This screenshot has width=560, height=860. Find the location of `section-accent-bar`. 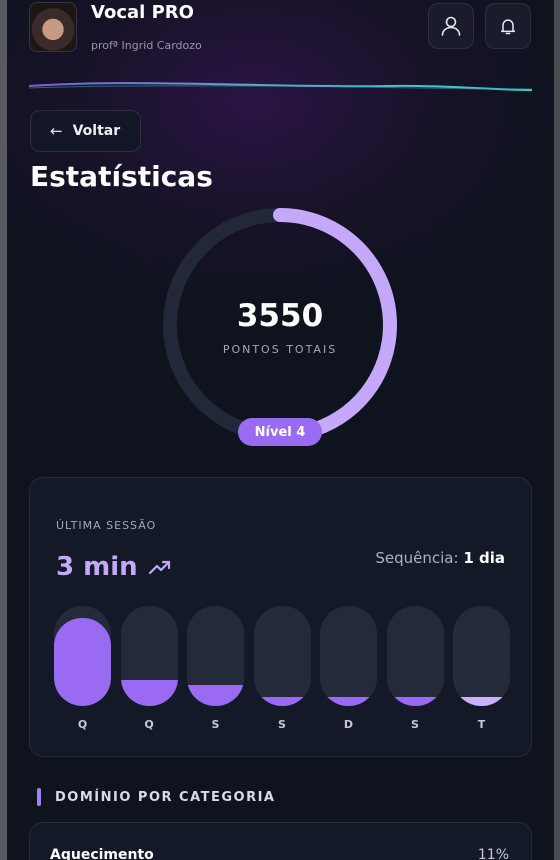

section-accent-bar is located at coordinates (39, 797).